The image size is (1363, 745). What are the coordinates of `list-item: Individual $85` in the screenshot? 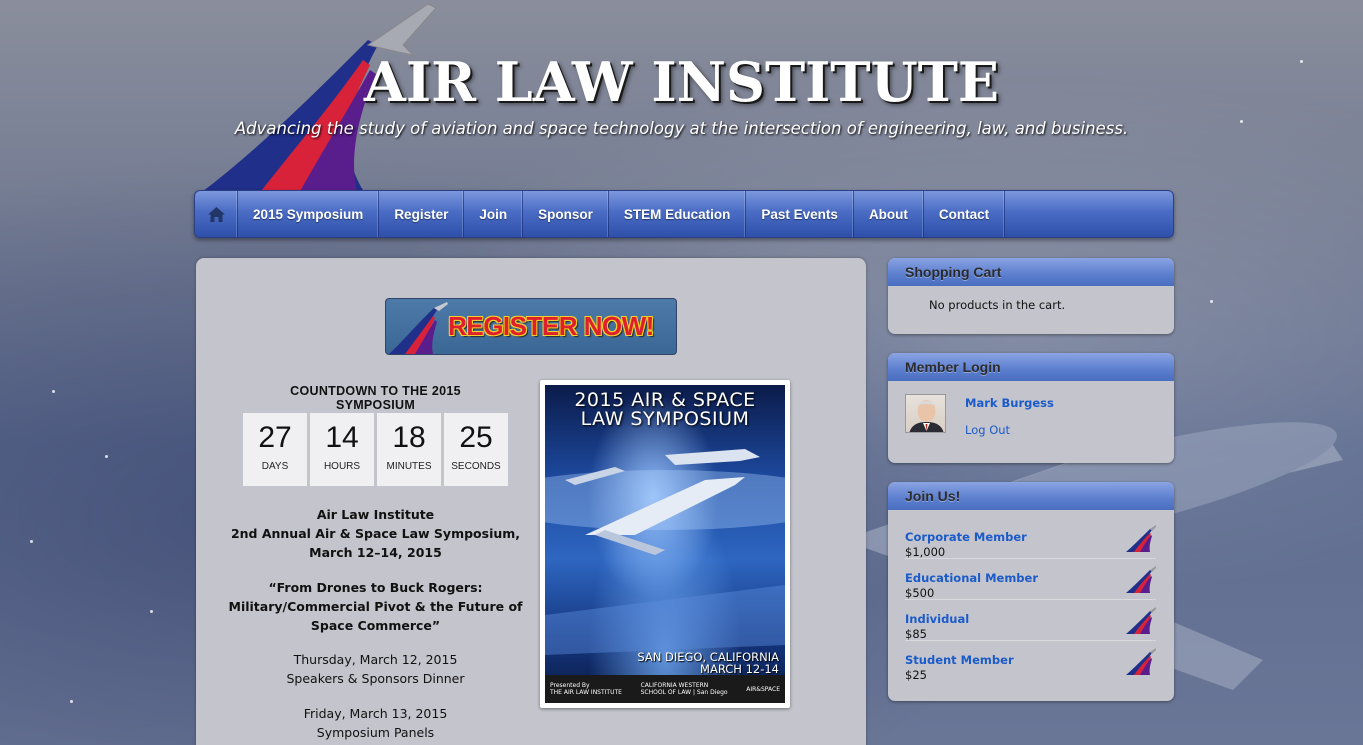 It's located at (1030, 620).